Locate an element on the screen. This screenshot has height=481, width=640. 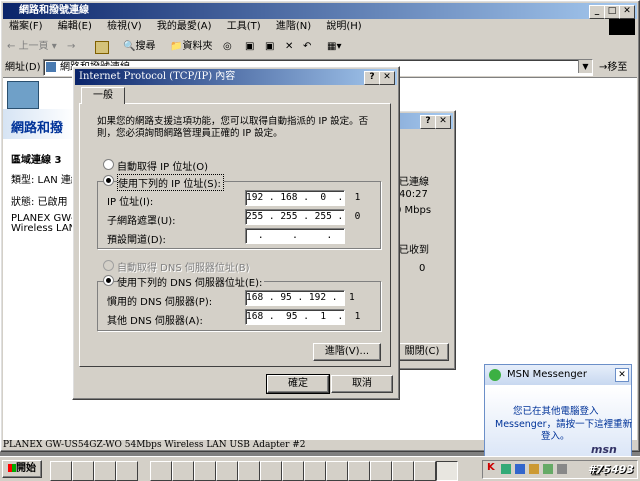
alternate-dns-label: 其他 DNS 伺服器(A): is located at coordinates (155, 321).